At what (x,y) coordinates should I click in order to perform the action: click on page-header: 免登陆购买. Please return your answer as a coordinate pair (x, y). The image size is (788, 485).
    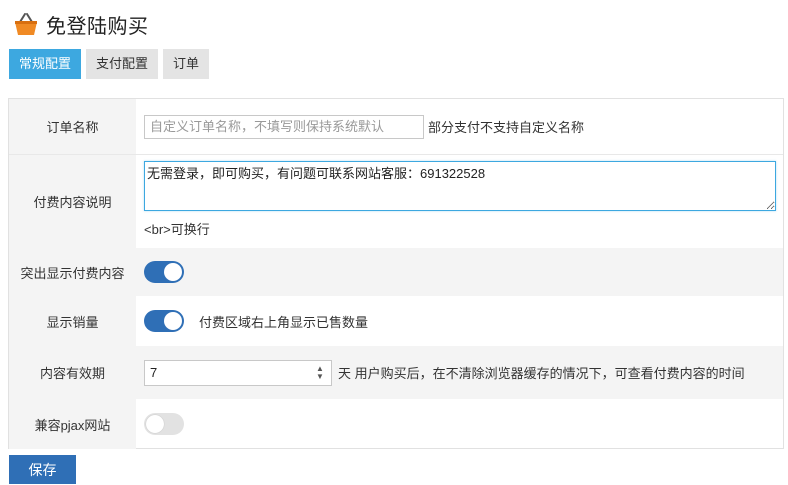
    Looking at the image, I should click on (80, 24).